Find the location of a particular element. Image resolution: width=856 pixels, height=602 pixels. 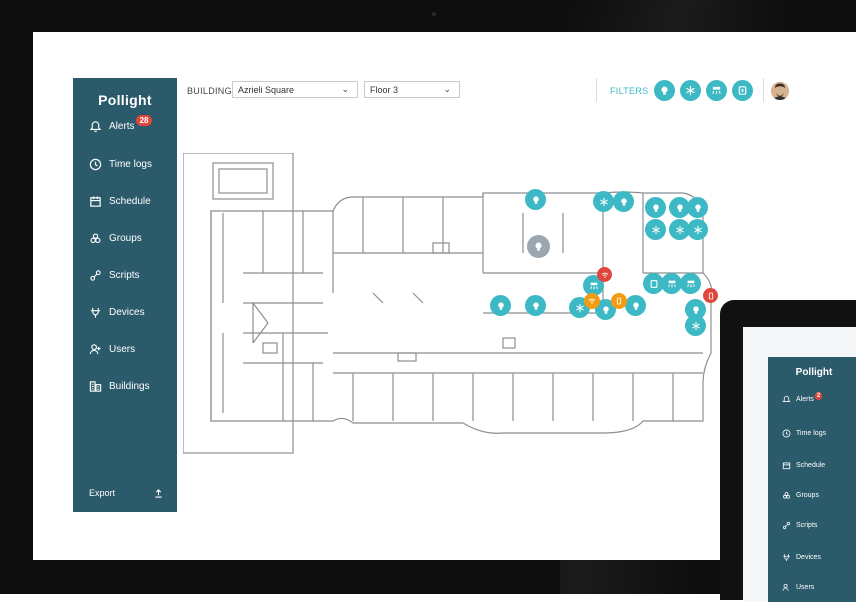

buildings-icon is located at coordinates (95, 386).